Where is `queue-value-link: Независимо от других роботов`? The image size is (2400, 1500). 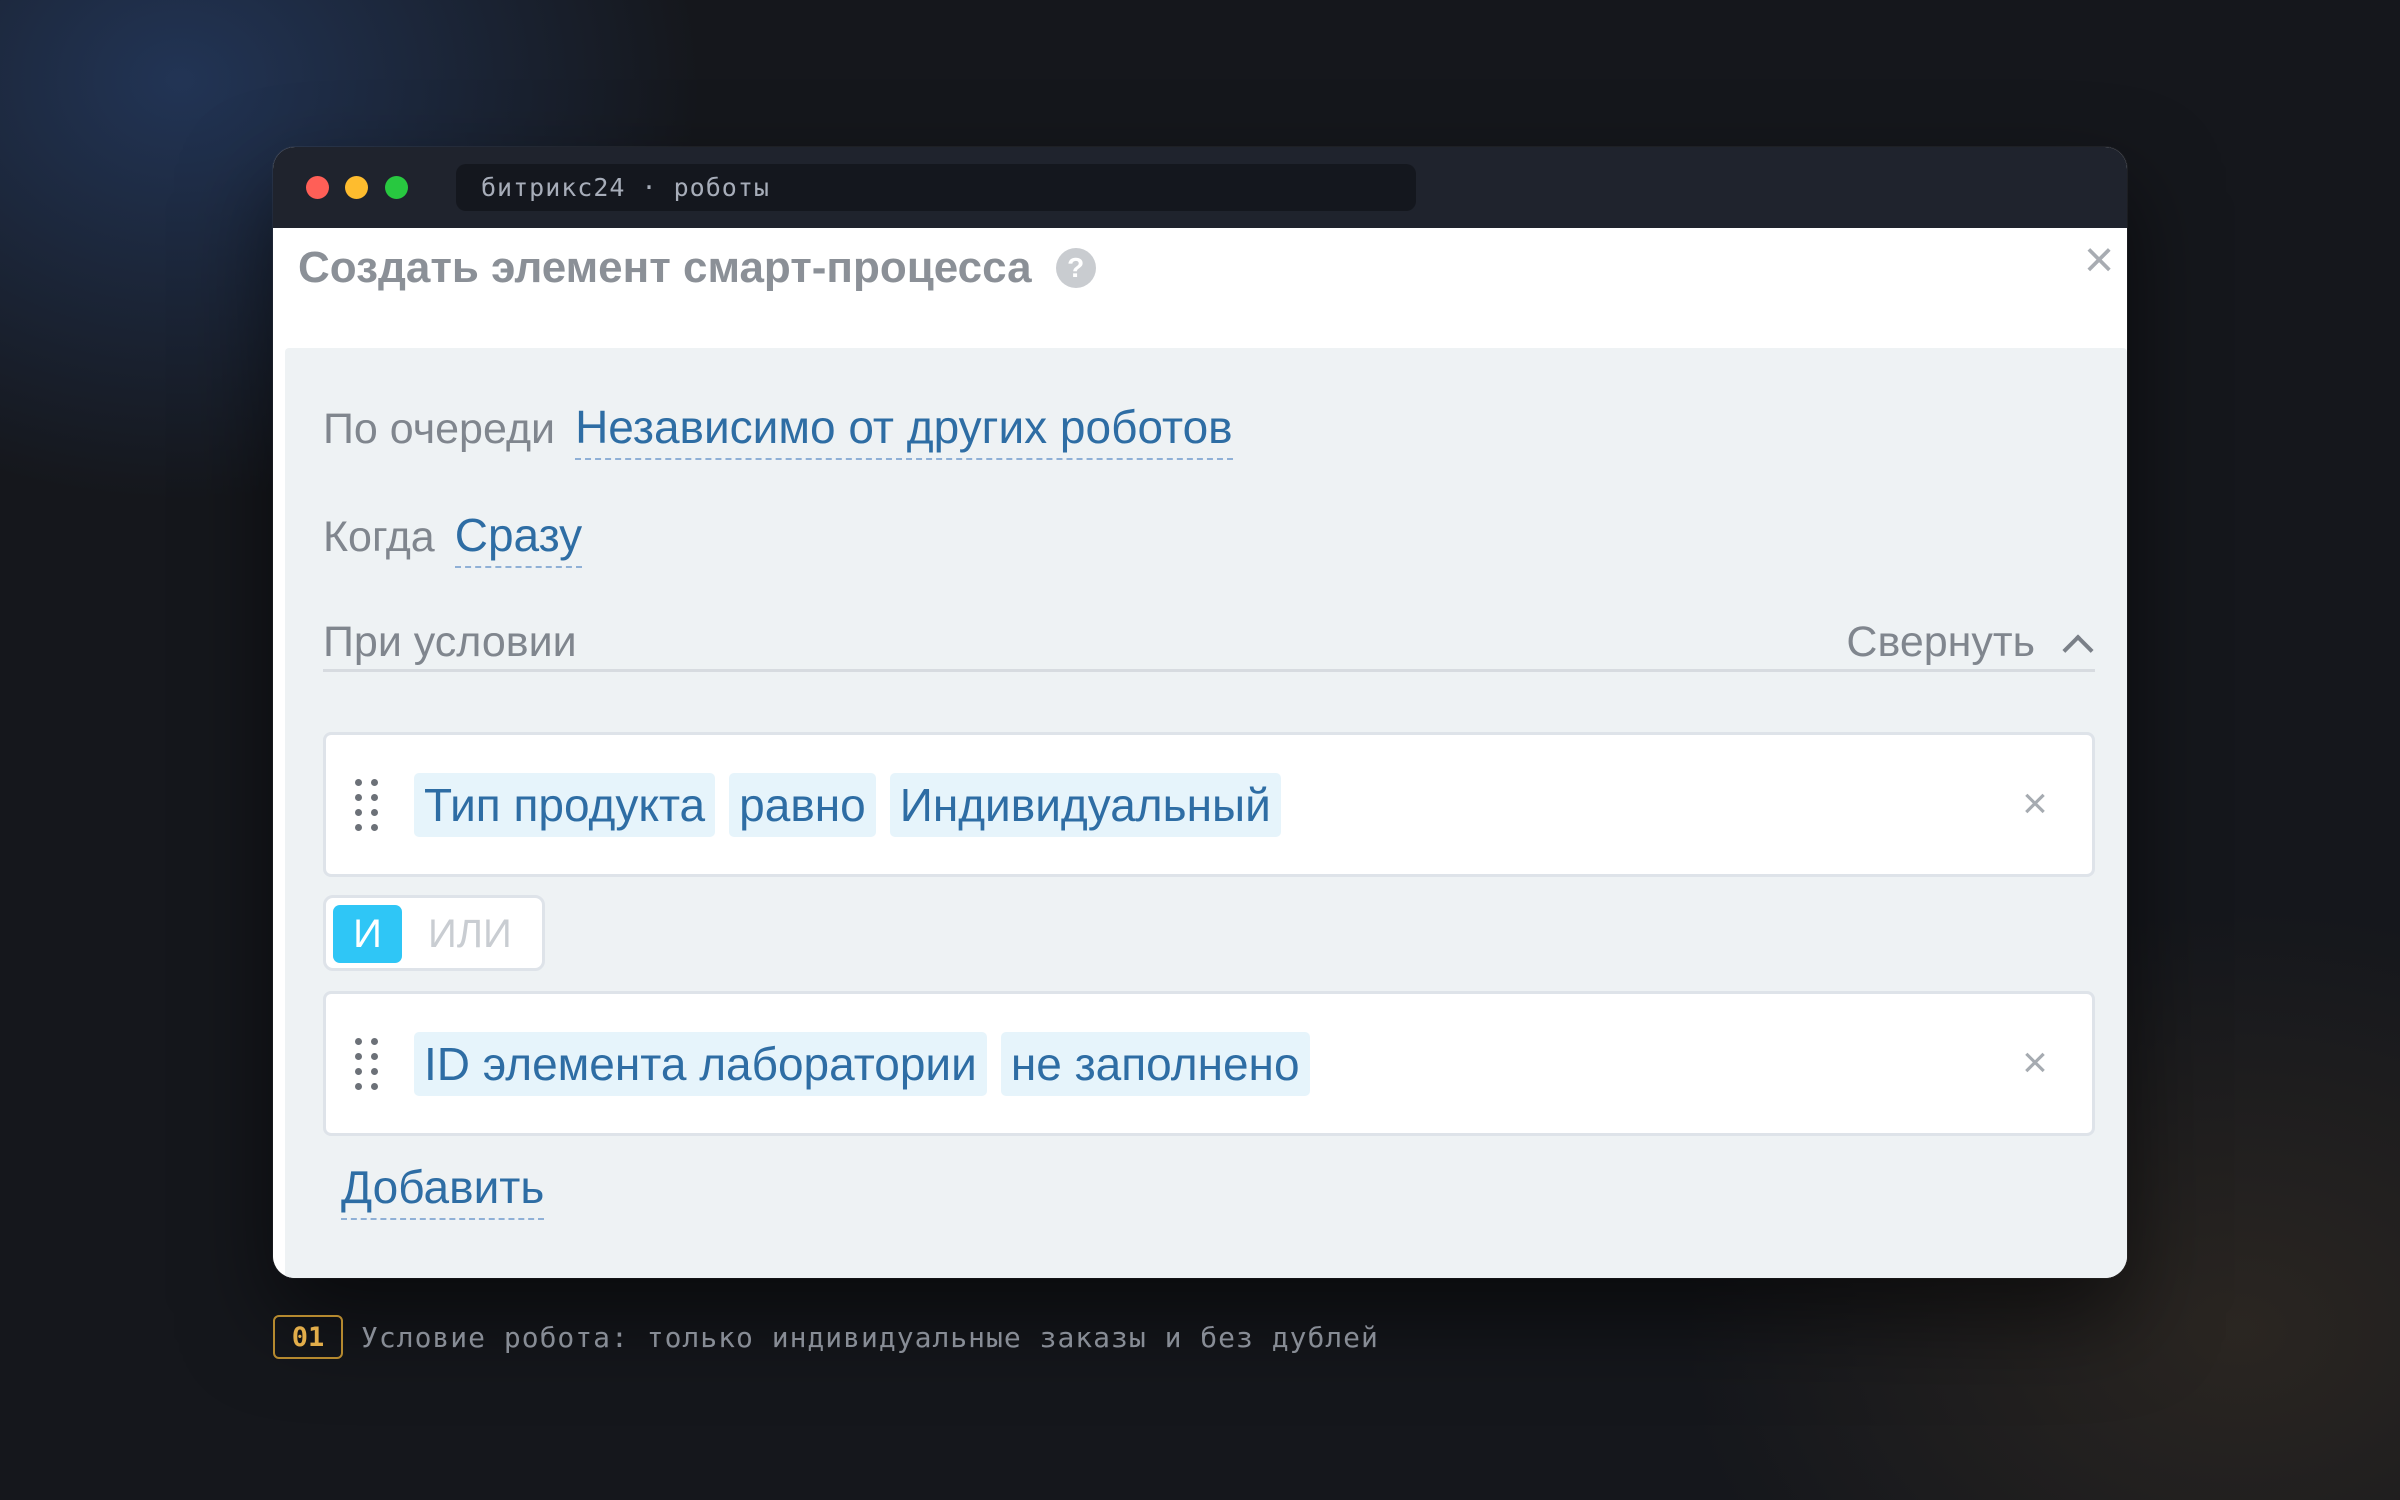 queue-value-link: Независимо от других роботов is located at coordinates (904, 430).